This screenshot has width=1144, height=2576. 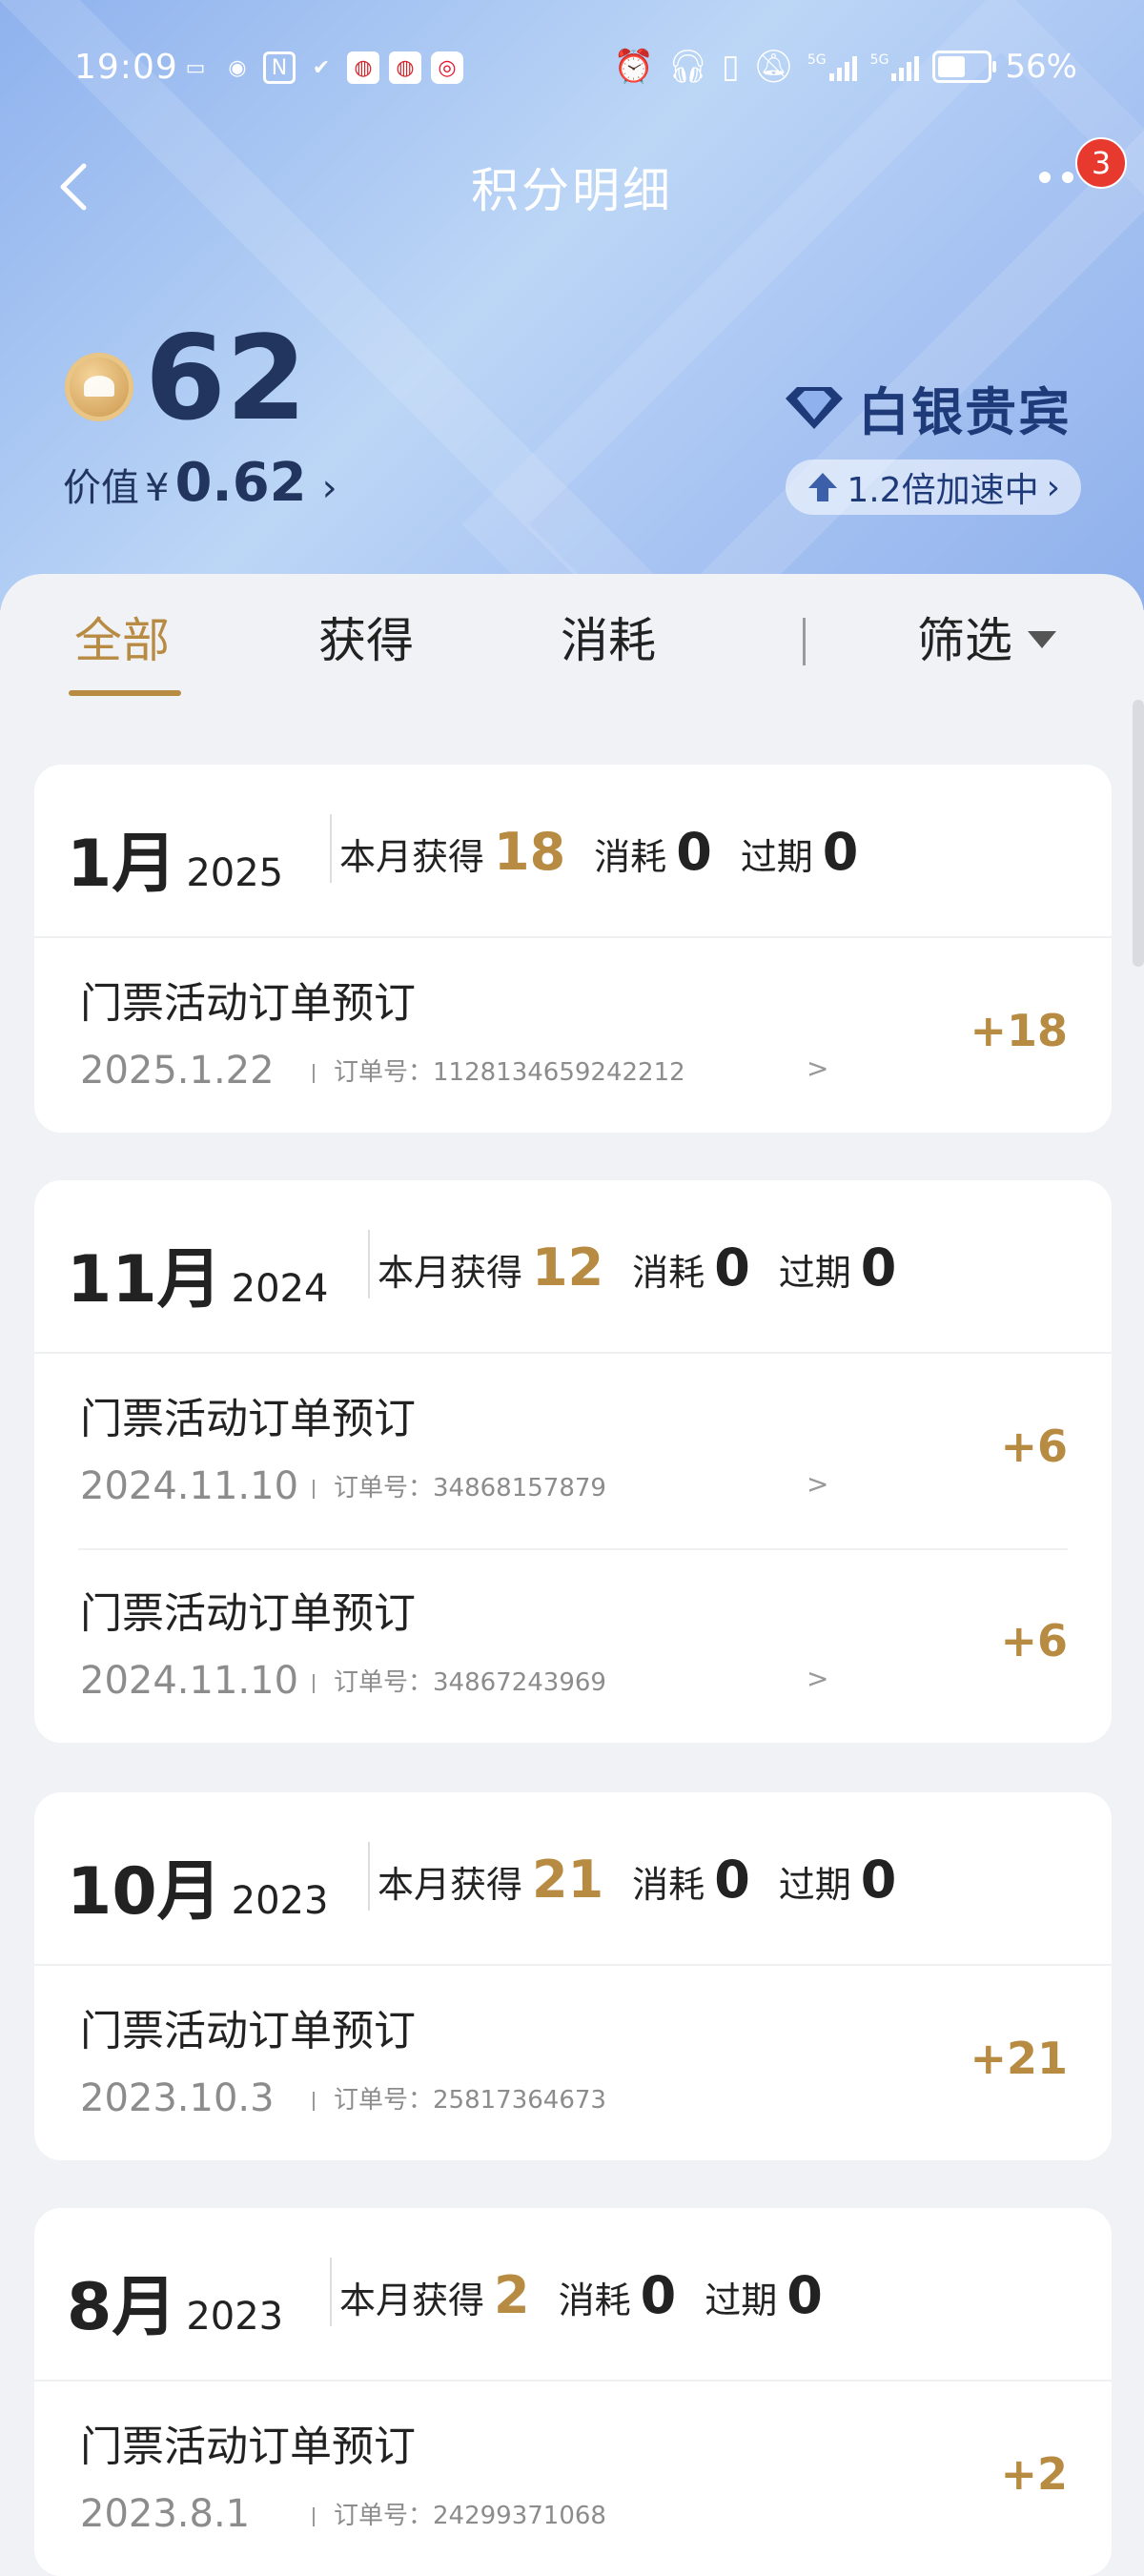 What do you see at coordinates (122, 2307) in the screenshot?
I see `month-name: 8月` at bounding box center [122, 2307].